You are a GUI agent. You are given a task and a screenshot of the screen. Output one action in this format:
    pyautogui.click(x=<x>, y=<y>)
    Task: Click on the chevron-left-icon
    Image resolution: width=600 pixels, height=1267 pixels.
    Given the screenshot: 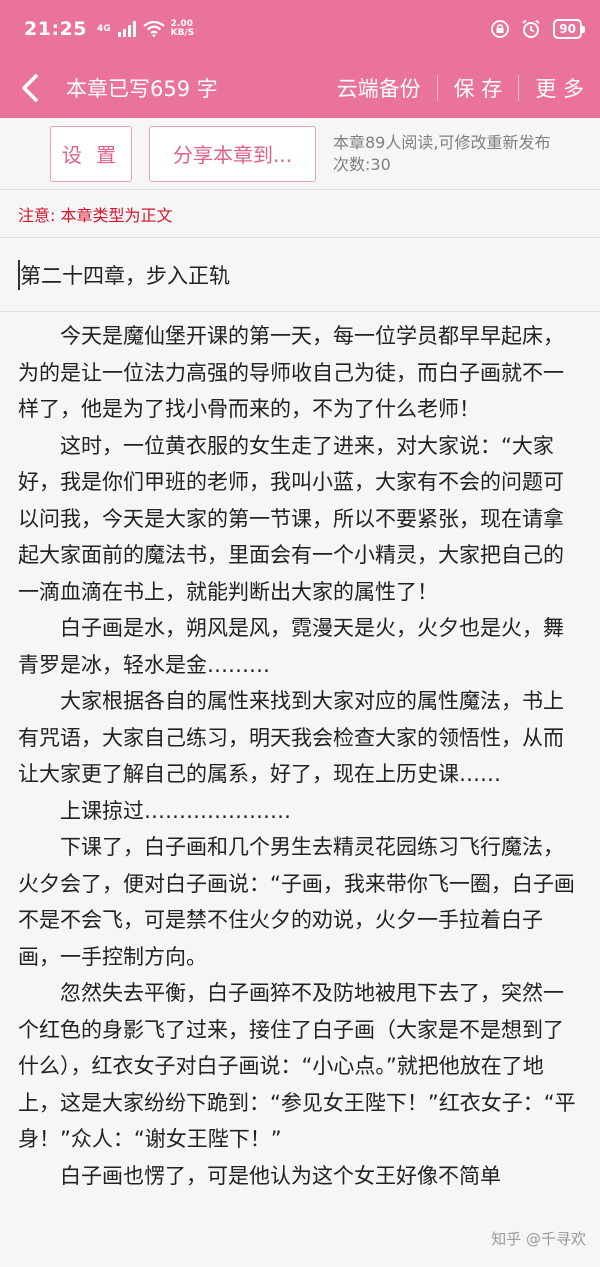 What is the action you would take?
    pyautogui.click(x=30, y=88)
    